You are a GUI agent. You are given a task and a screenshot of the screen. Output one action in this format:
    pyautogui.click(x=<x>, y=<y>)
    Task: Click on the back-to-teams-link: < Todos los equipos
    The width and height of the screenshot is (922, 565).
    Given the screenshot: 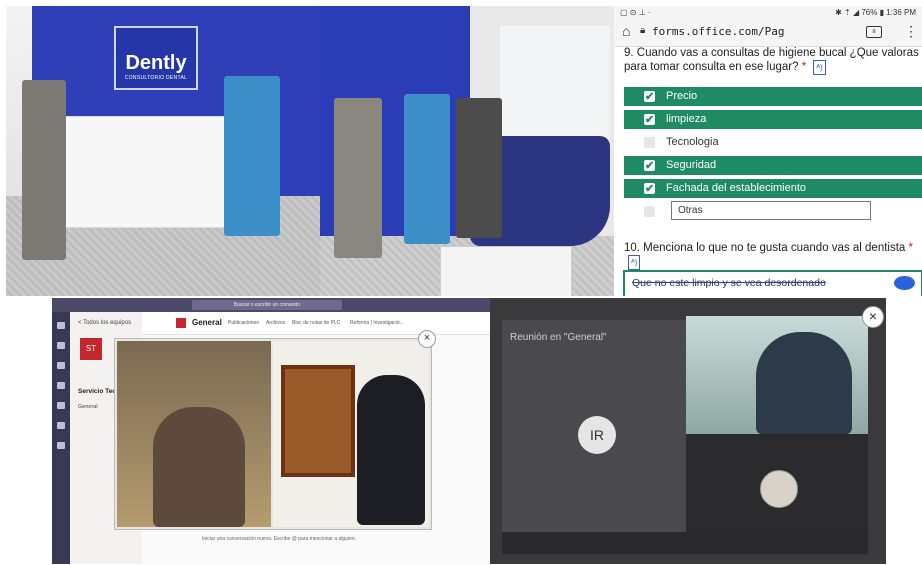 What is the action you would take?
    pyautogui.click(x=104, y=323)
    